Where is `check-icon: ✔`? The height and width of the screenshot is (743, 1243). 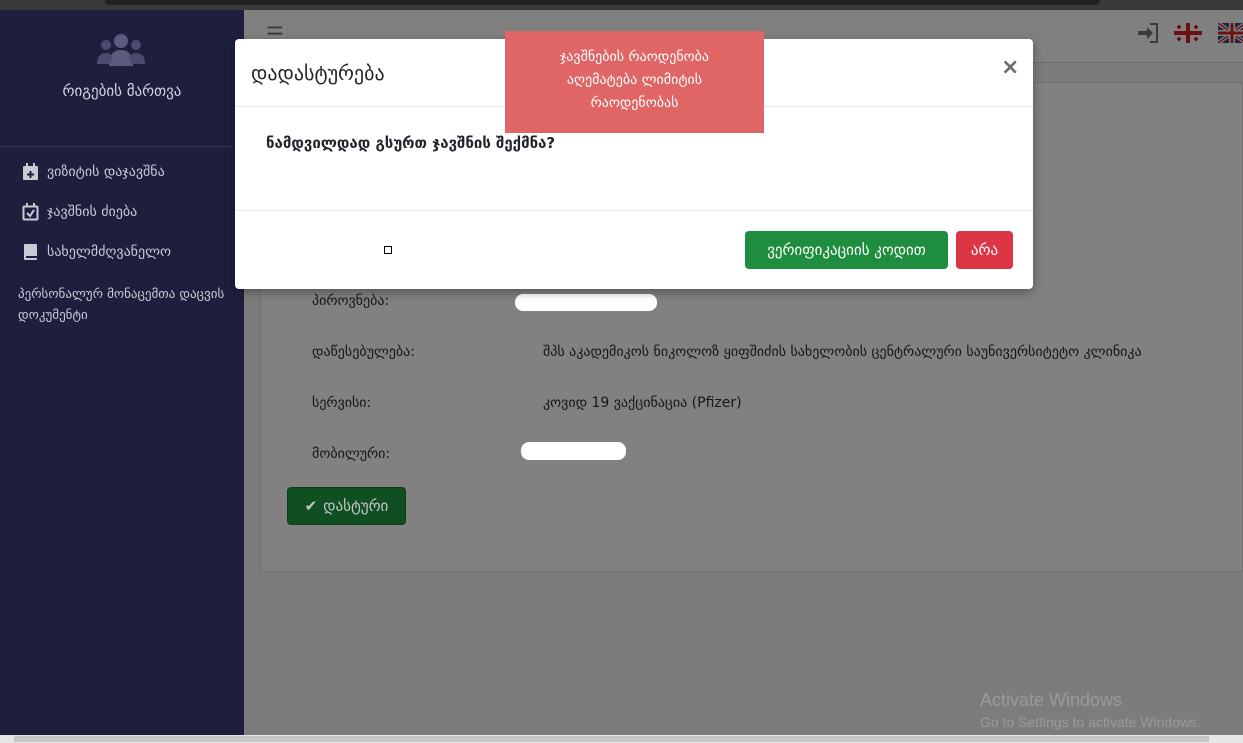 check-icon: ✔ is located at coordinates (311, 506).